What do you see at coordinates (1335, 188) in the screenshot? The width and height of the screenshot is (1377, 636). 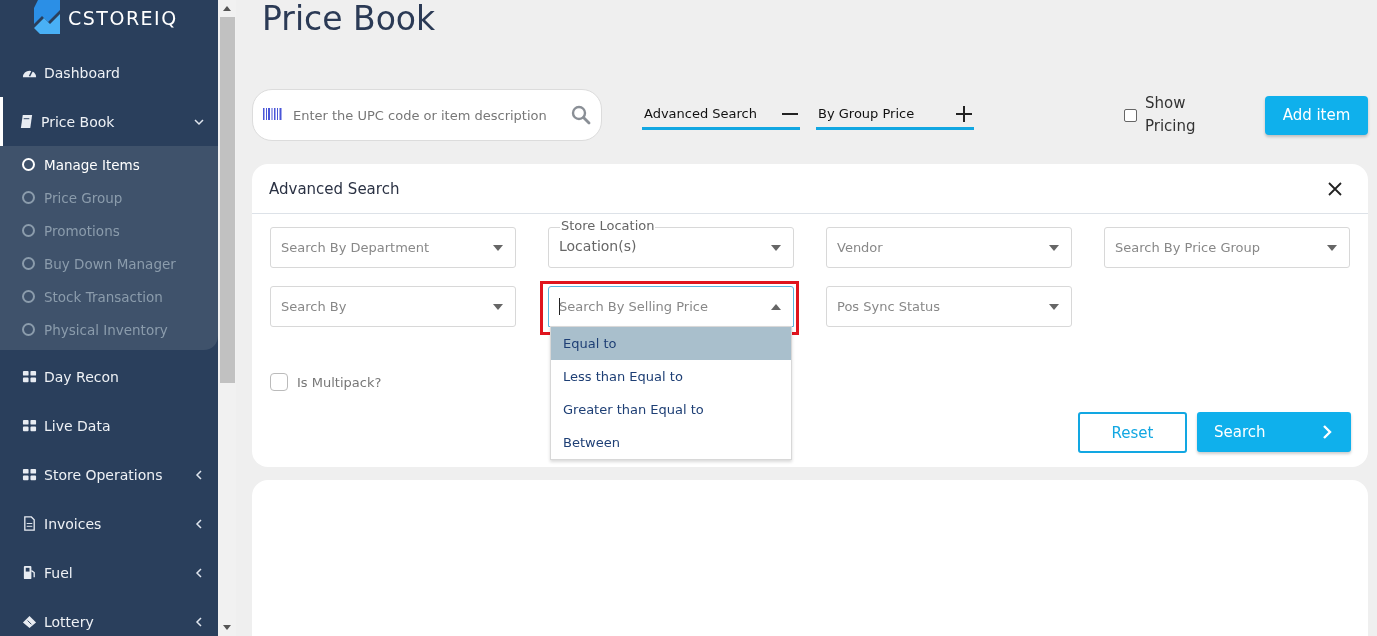 I see `close-icon` at bounding box center [1335, 188].